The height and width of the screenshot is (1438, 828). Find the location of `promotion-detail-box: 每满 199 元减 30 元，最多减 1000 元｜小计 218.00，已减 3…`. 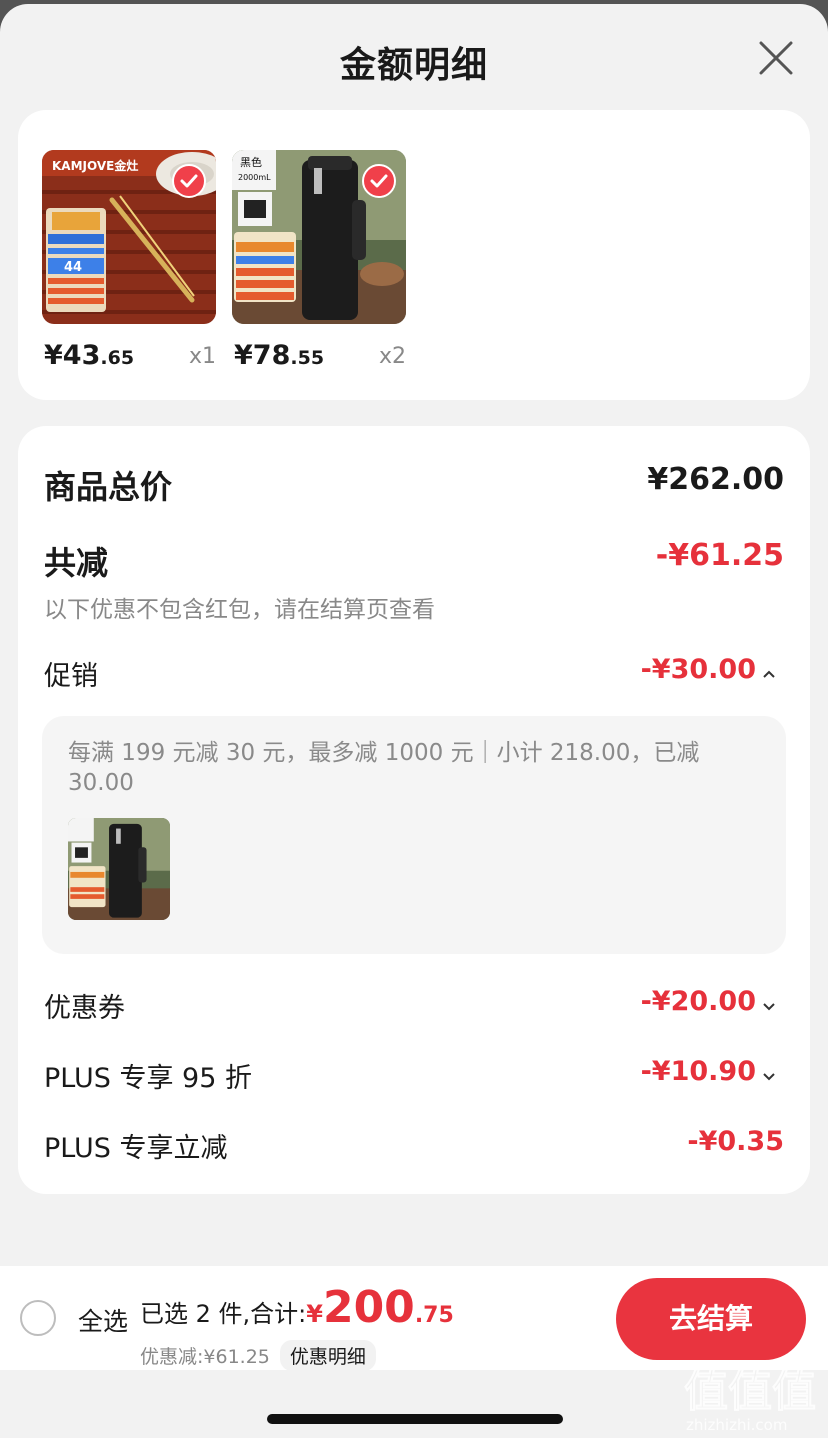

promotion-detail-box: 每满 199 元减 30 元，最多减 1000 元｜小计 218.00，已减 3… is located at coordinates (414, 835).